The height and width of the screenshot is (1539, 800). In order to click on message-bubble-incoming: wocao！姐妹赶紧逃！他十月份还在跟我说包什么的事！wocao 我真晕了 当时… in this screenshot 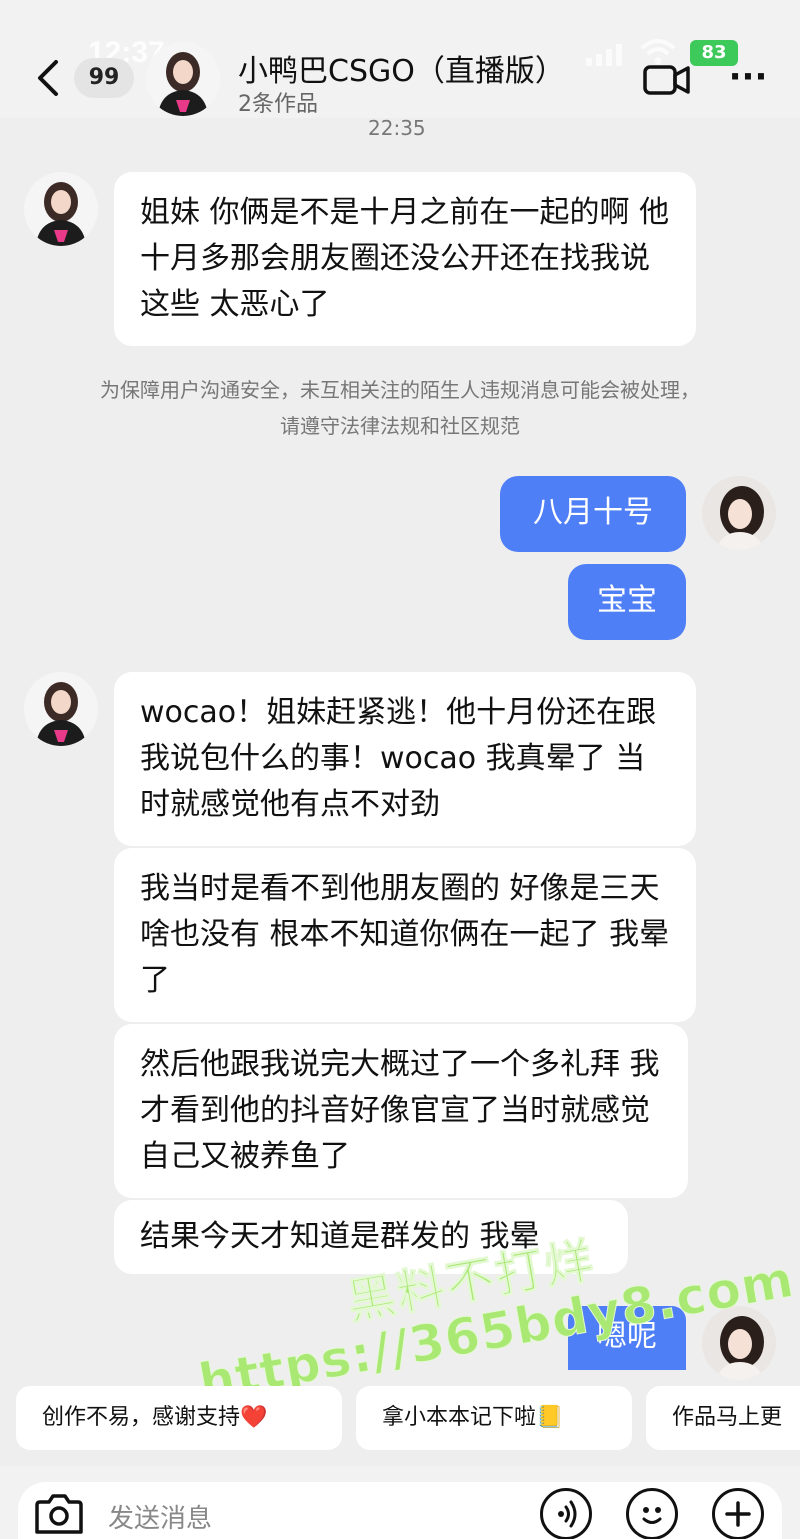, I will do `click(405, 759)`.